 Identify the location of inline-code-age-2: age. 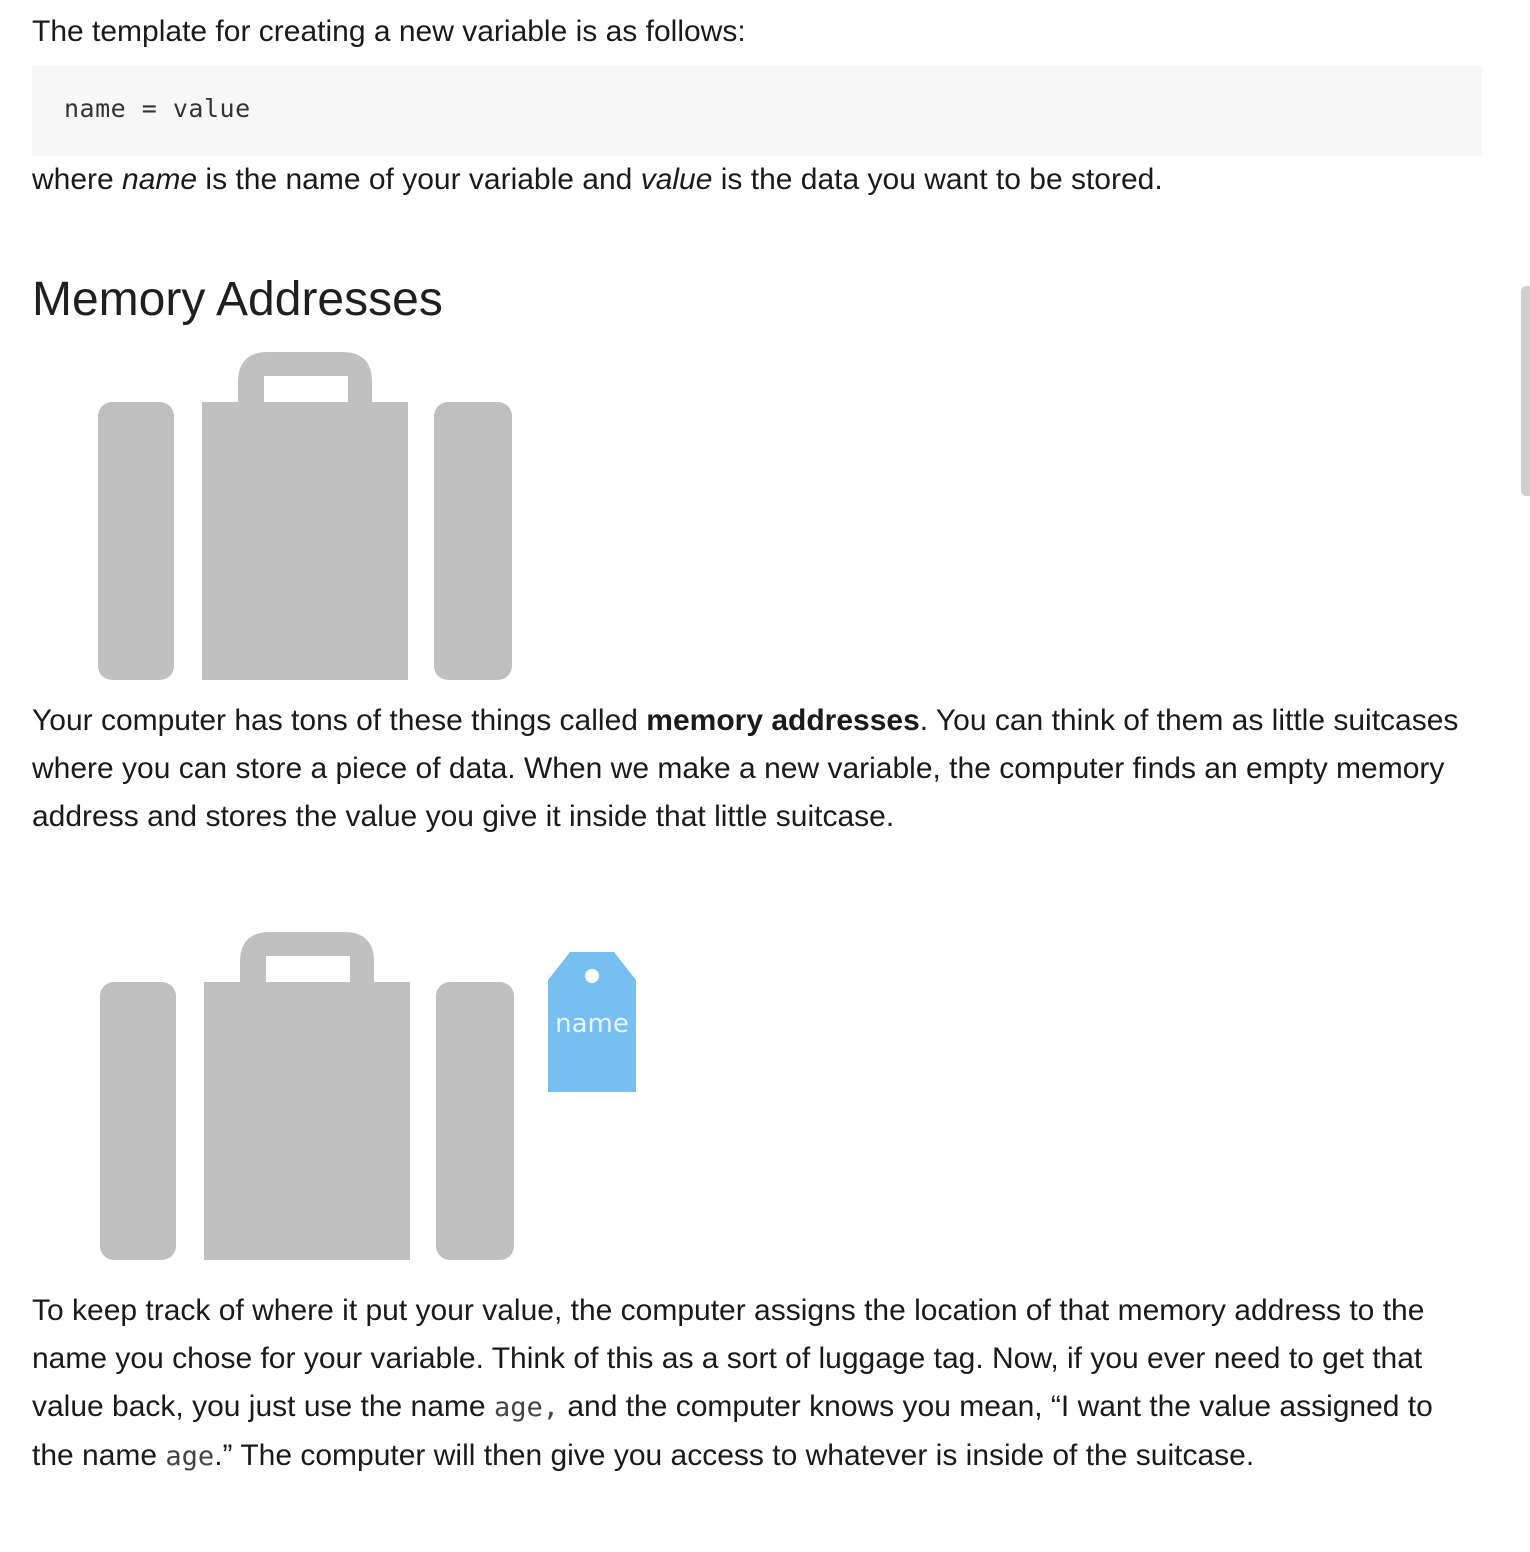
(190, 1456).